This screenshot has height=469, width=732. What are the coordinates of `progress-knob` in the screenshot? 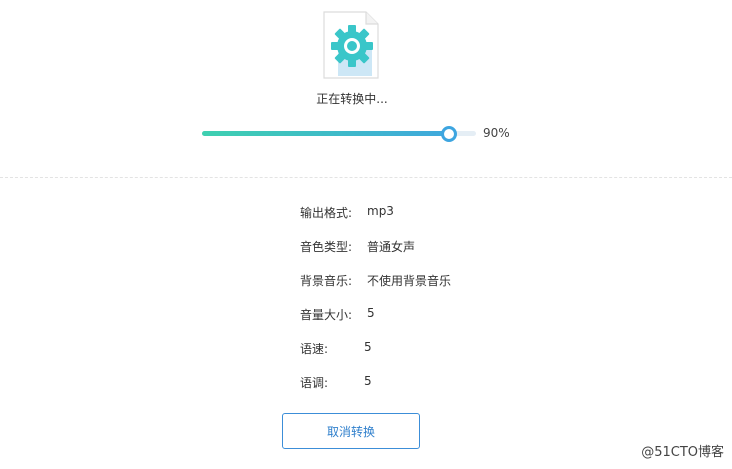 It's located at (448, 134).